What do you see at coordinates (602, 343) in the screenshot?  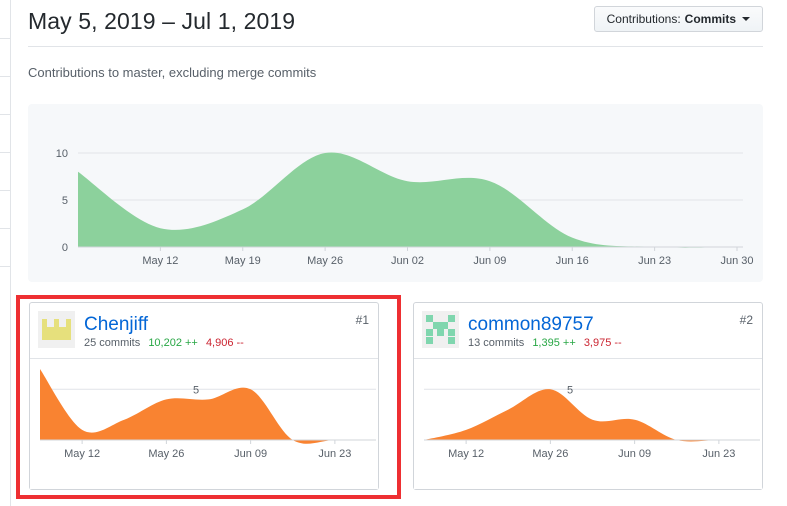 I see `deletions-count: 3,975 --` at bounding box center [602, 343].